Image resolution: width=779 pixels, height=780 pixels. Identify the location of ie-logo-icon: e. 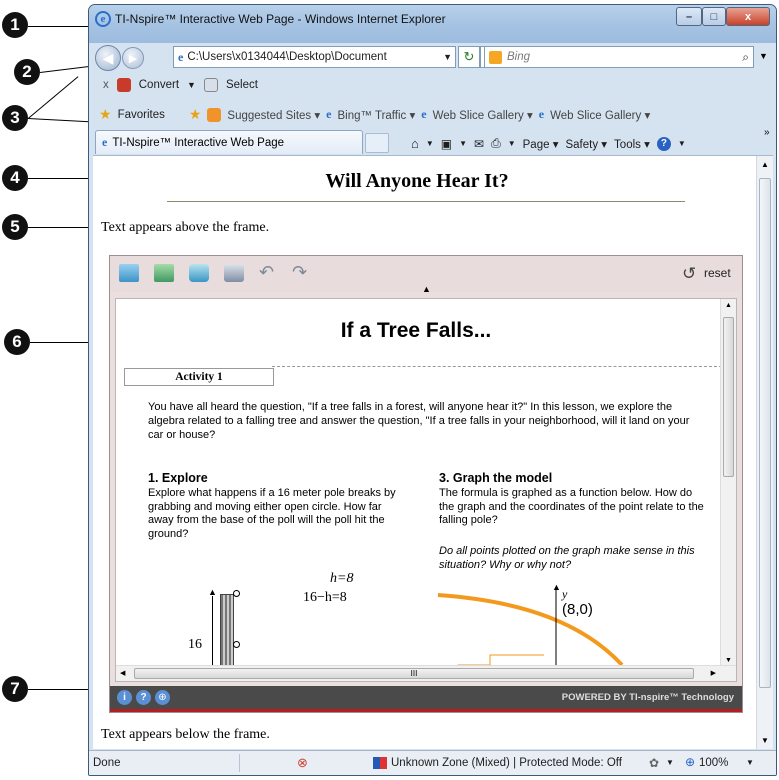
(103, 19).